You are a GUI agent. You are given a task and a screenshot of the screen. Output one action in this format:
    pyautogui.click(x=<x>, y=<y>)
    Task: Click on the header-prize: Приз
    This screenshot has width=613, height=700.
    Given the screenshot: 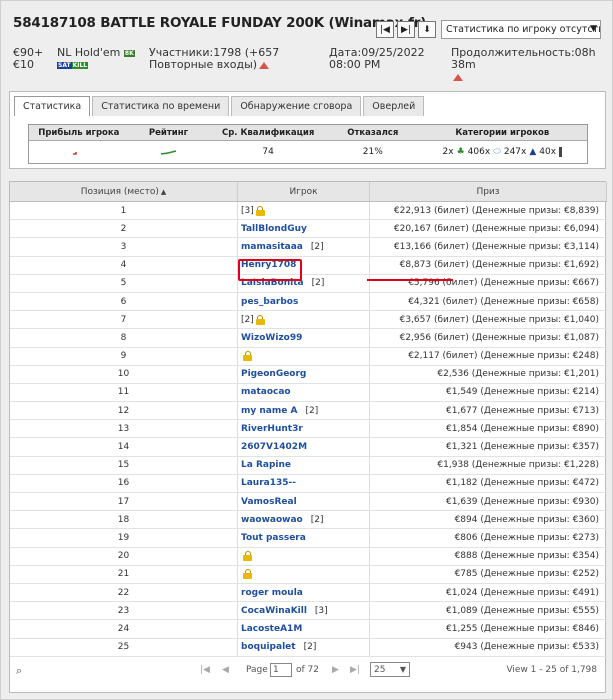 What is the action you would take?
    pyautogui.click(x=488, y=191)
    